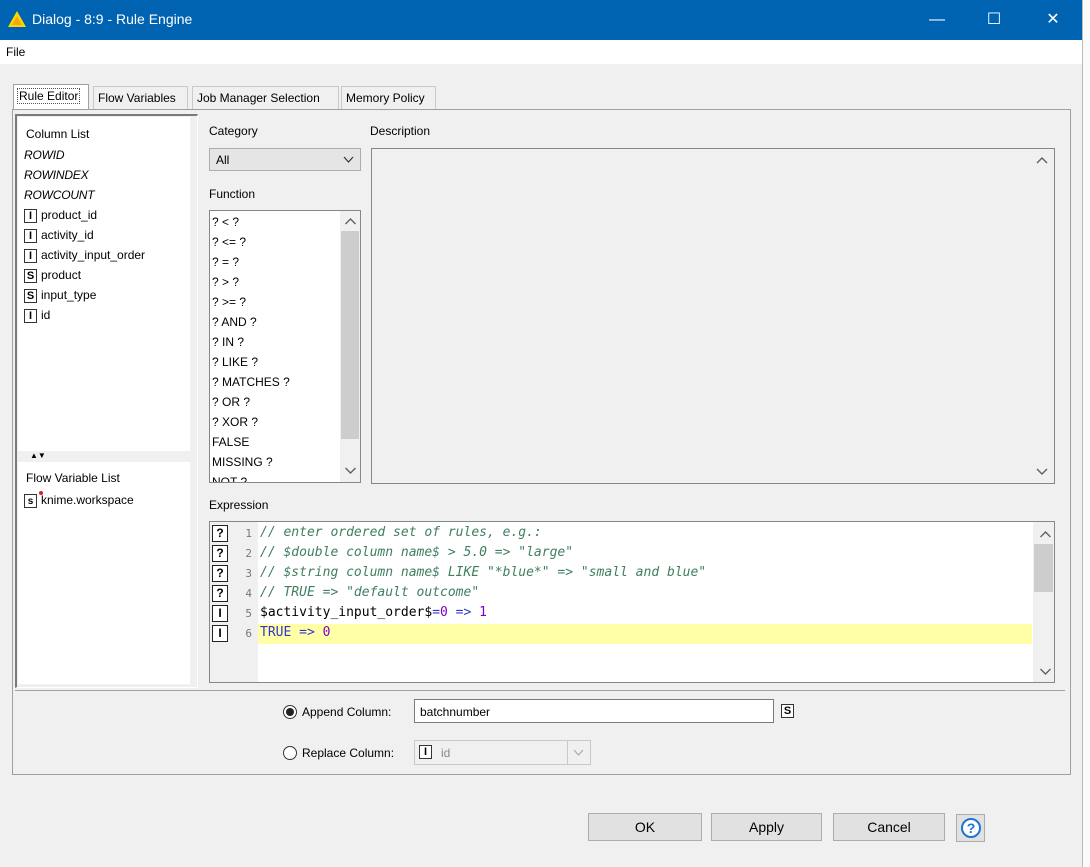 The width and height of the screenshot is (1090, 867). What do you see at coordinates (347, 712) in the screenshot?
I see `append-column-label: Append Column:` at bounding box center [347, 712].